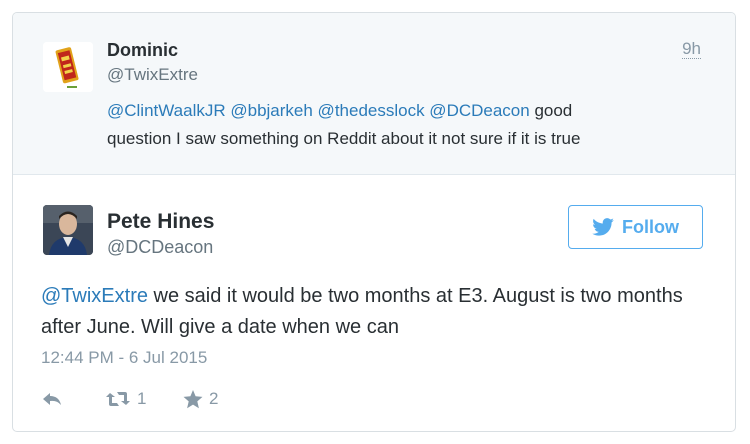  Describe the element at coordinates (73, 399) in the screenshot. I see `reply-button` at that location.